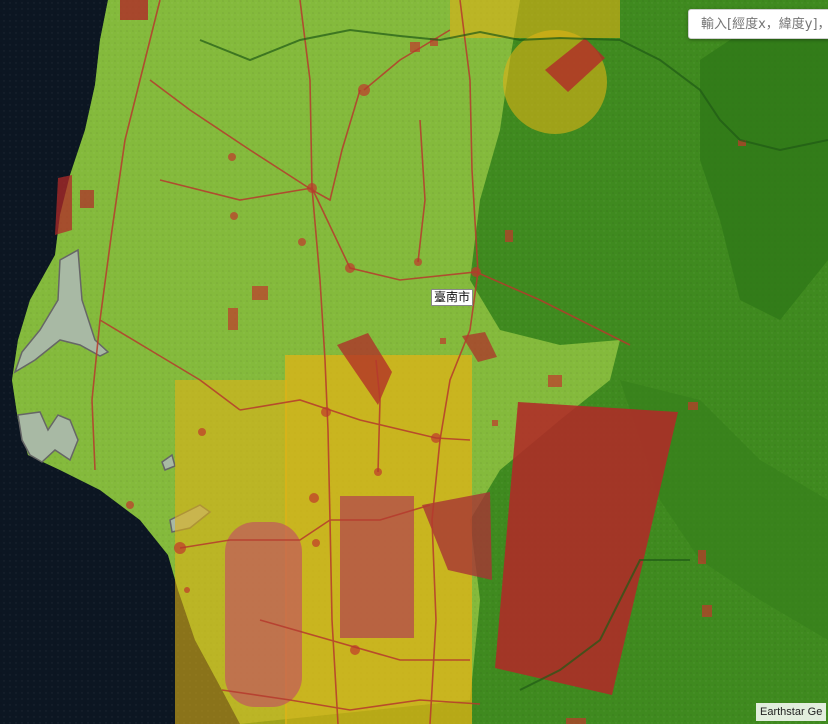 This screenshot has height=724, width=828. Describe the element at coordinates (452, 297) in the screenshot. I see `city-label-tainan: 臺南市` at that location.